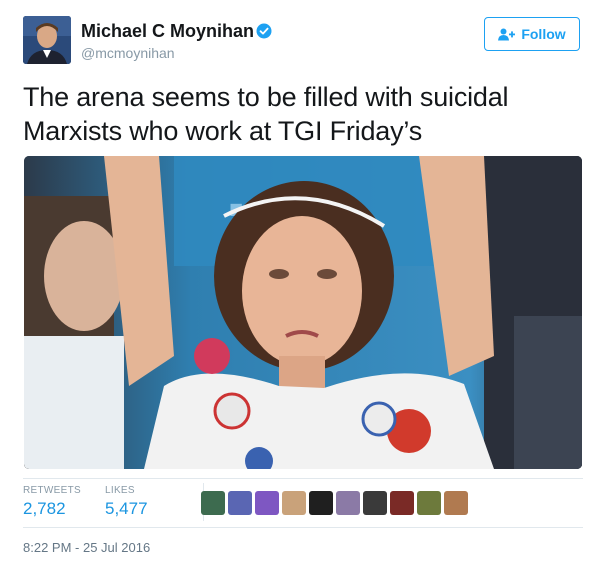 This screenshot has height=564, width=600. I want to click on stats-divider-top, so click(303, 478).